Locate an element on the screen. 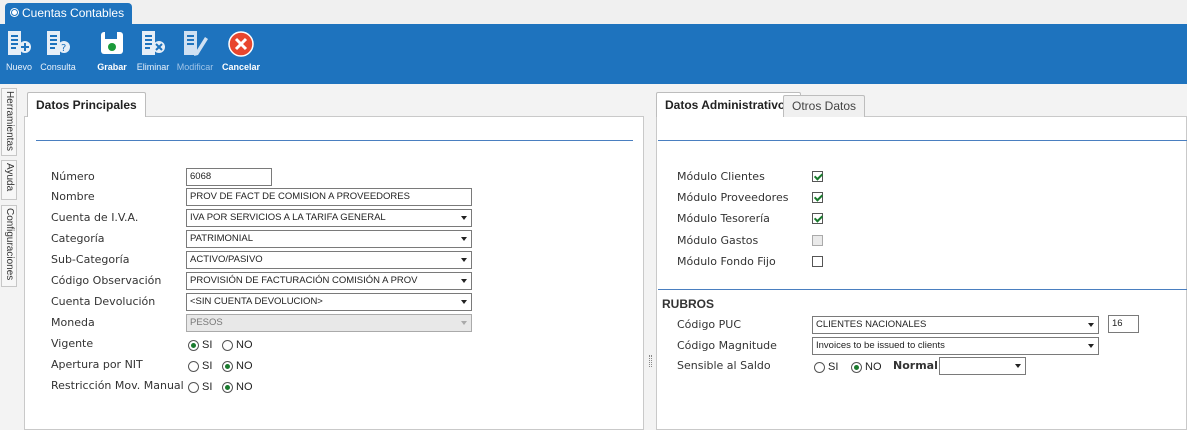  tab-cuentas-contables: Cuentas Contables is located at coordinates (69, 13).